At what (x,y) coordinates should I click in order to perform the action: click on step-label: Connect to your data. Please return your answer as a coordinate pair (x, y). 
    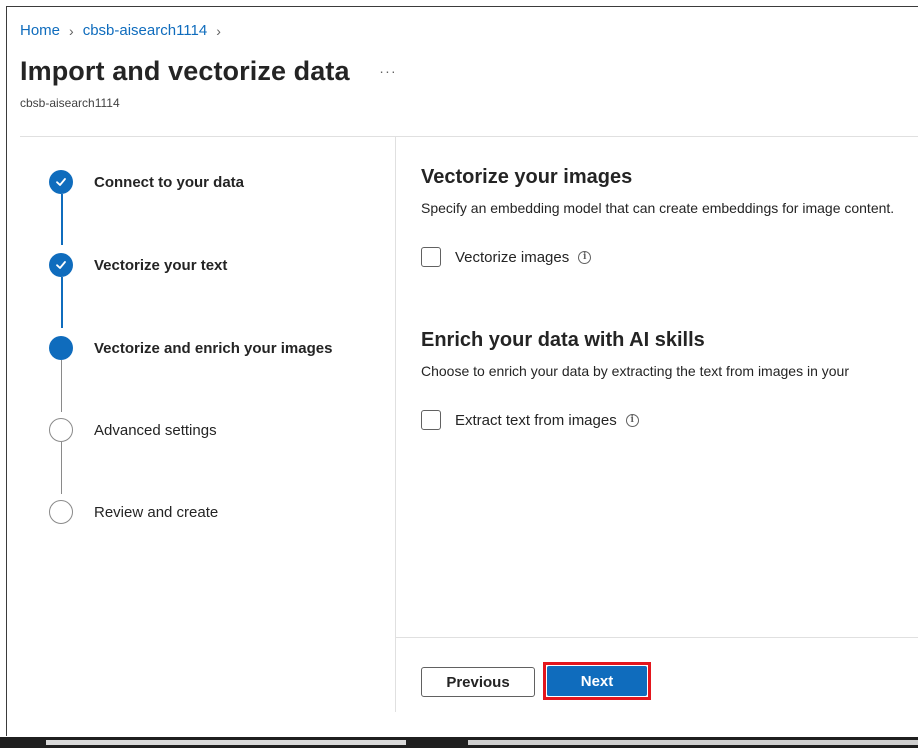
    Looking at the image, I should click on (169, 182).